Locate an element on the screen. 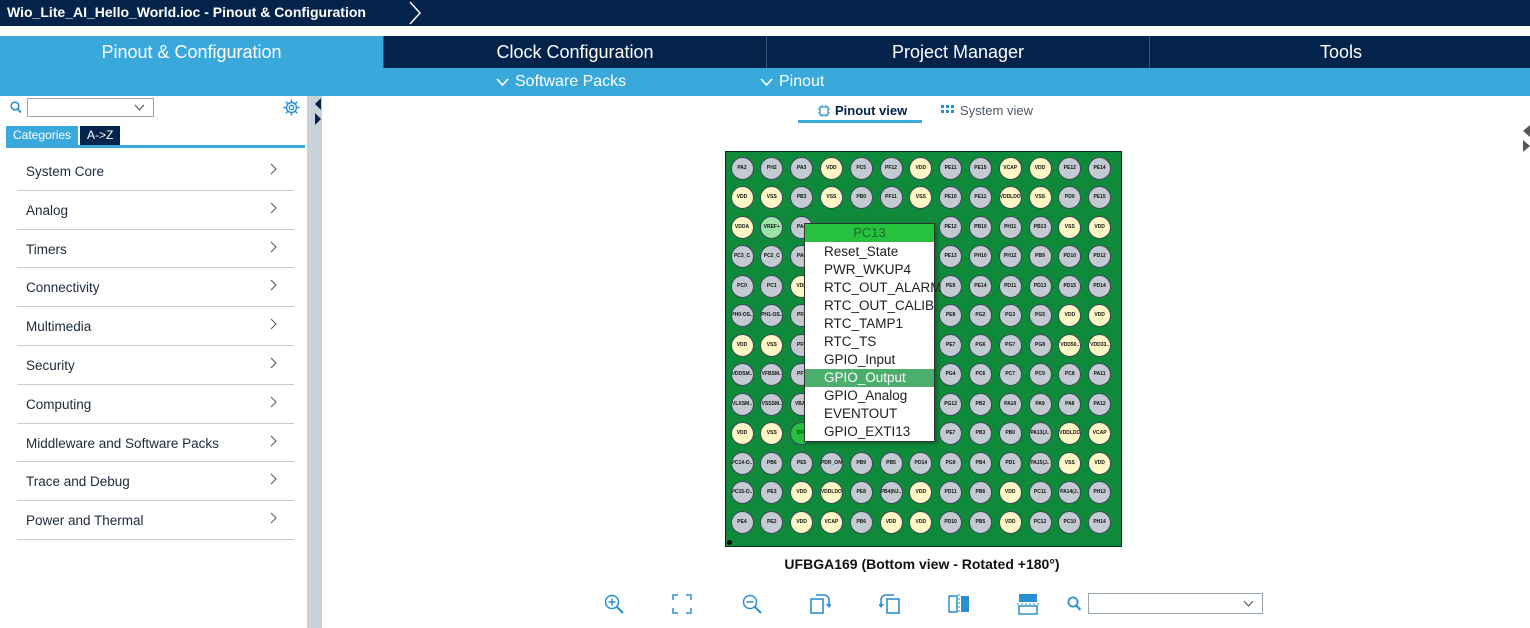 The height and width of the screenshot is (628, 1530). chip-pin: PG5 is located at coordinates (1040, 315).